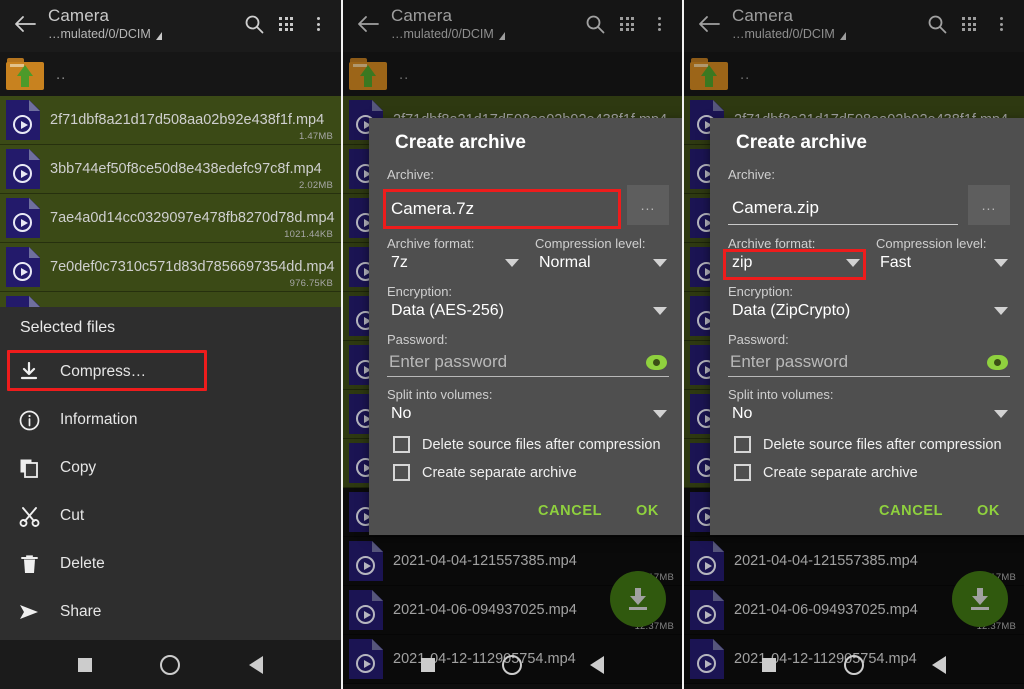  I want to click on file-name: 7ae4a0d14cc0329097e478fb8270d78d.mp4, so click(192, 217).